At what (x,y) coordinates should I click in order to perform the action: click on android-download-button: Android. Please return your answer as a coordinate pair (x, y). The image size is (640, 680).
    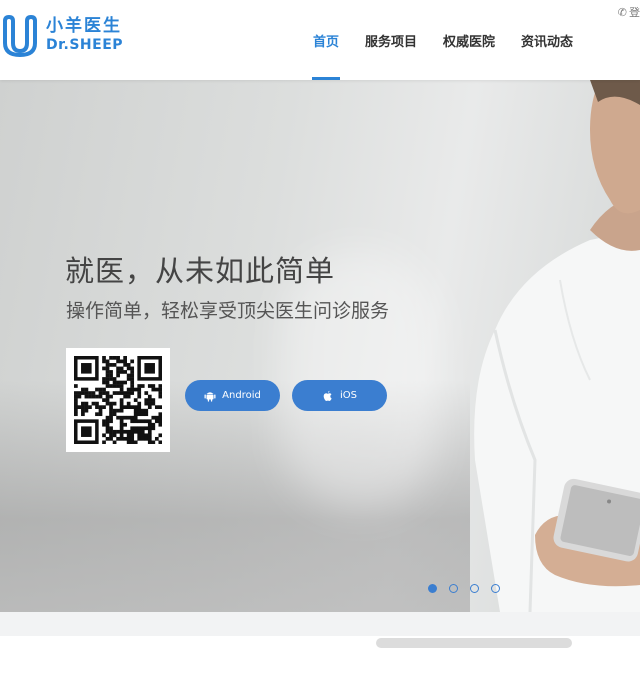
    Looking at the image, I should click on (232, 395).